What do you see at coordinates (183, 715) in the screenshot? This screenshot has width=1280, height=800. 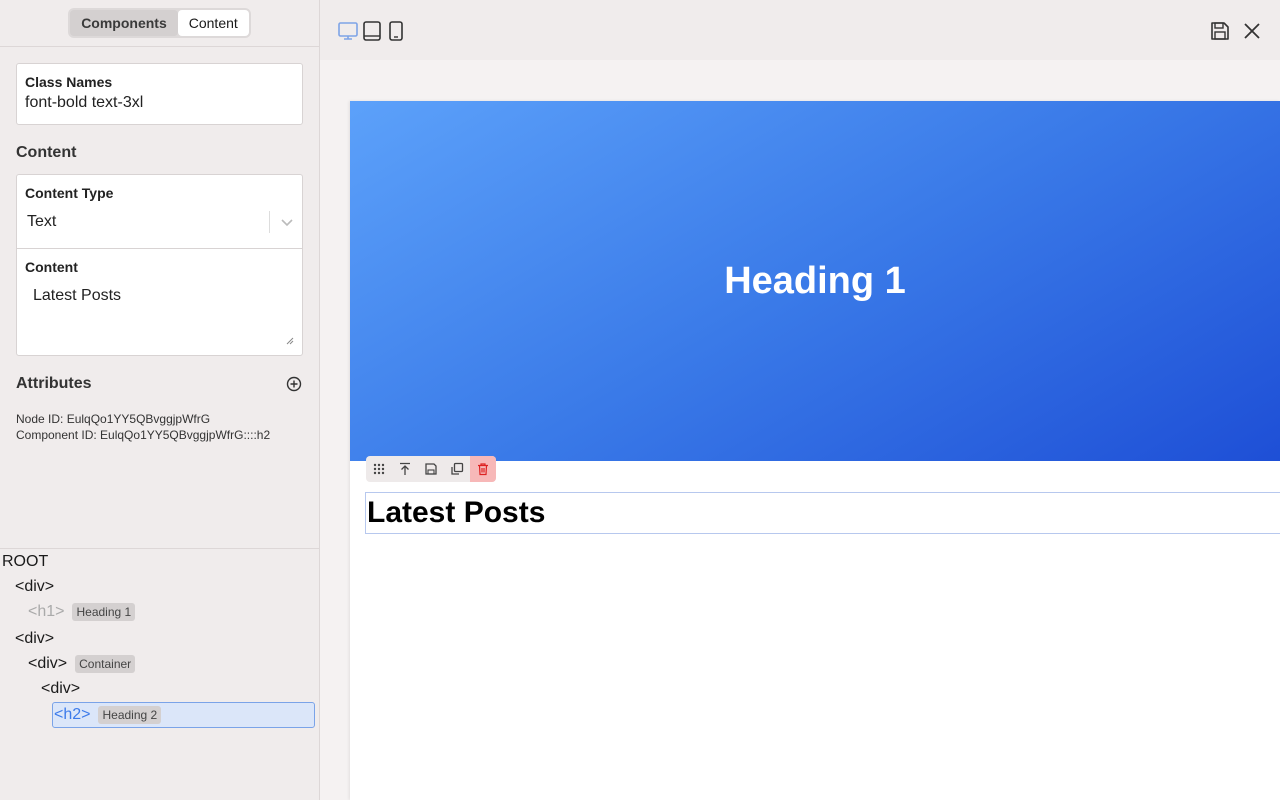 I see `tree-node-h2-selected: <h2> Heading 2` at bounding box center [183, 715].